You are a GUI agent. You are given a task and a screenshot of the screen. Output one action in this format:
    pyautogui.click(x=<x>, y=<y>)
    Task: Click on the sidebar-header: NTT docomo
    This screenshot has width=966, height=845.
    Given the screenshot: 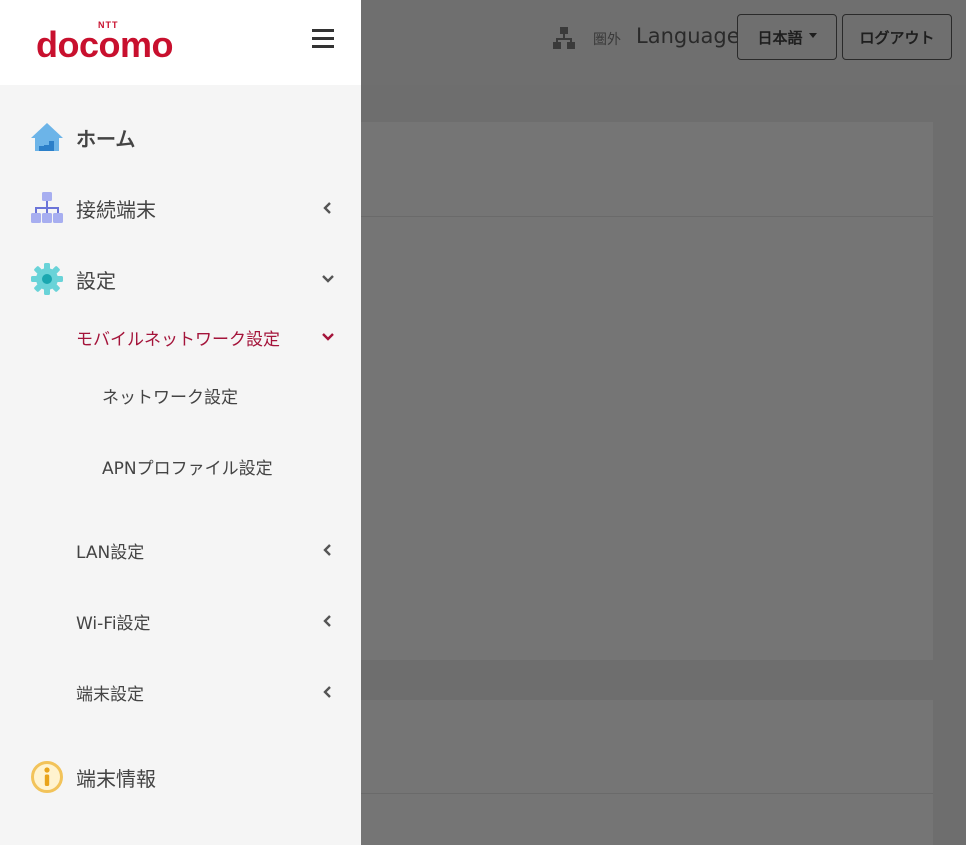 What is the action you would take?
    pyautogui.click(x=180, y=42)
    